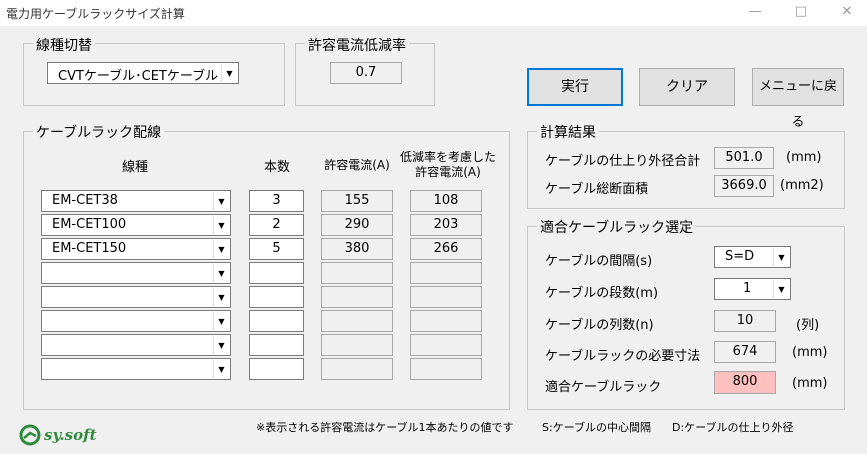  I want to click on outer-diameter-label: ケーブルの仕上り外径合計, so click(623, 161).